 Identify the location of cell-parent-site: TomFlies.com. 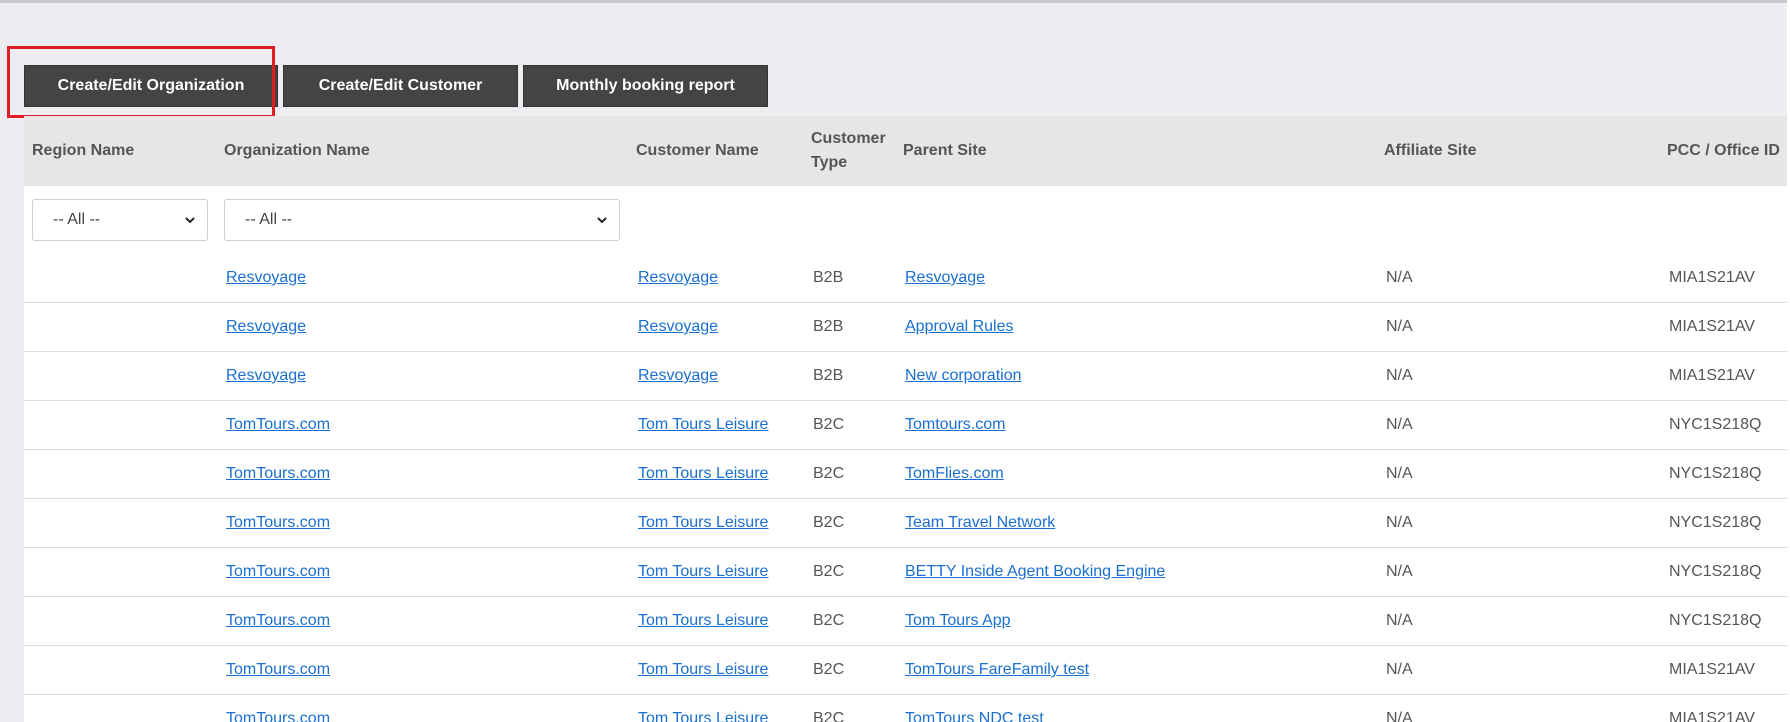
(1135, 474).